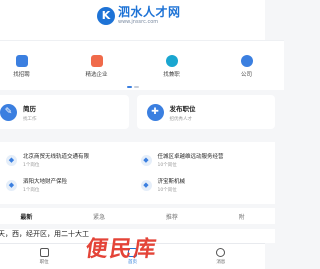  I want to click on chat-icon, so click(221, 252).